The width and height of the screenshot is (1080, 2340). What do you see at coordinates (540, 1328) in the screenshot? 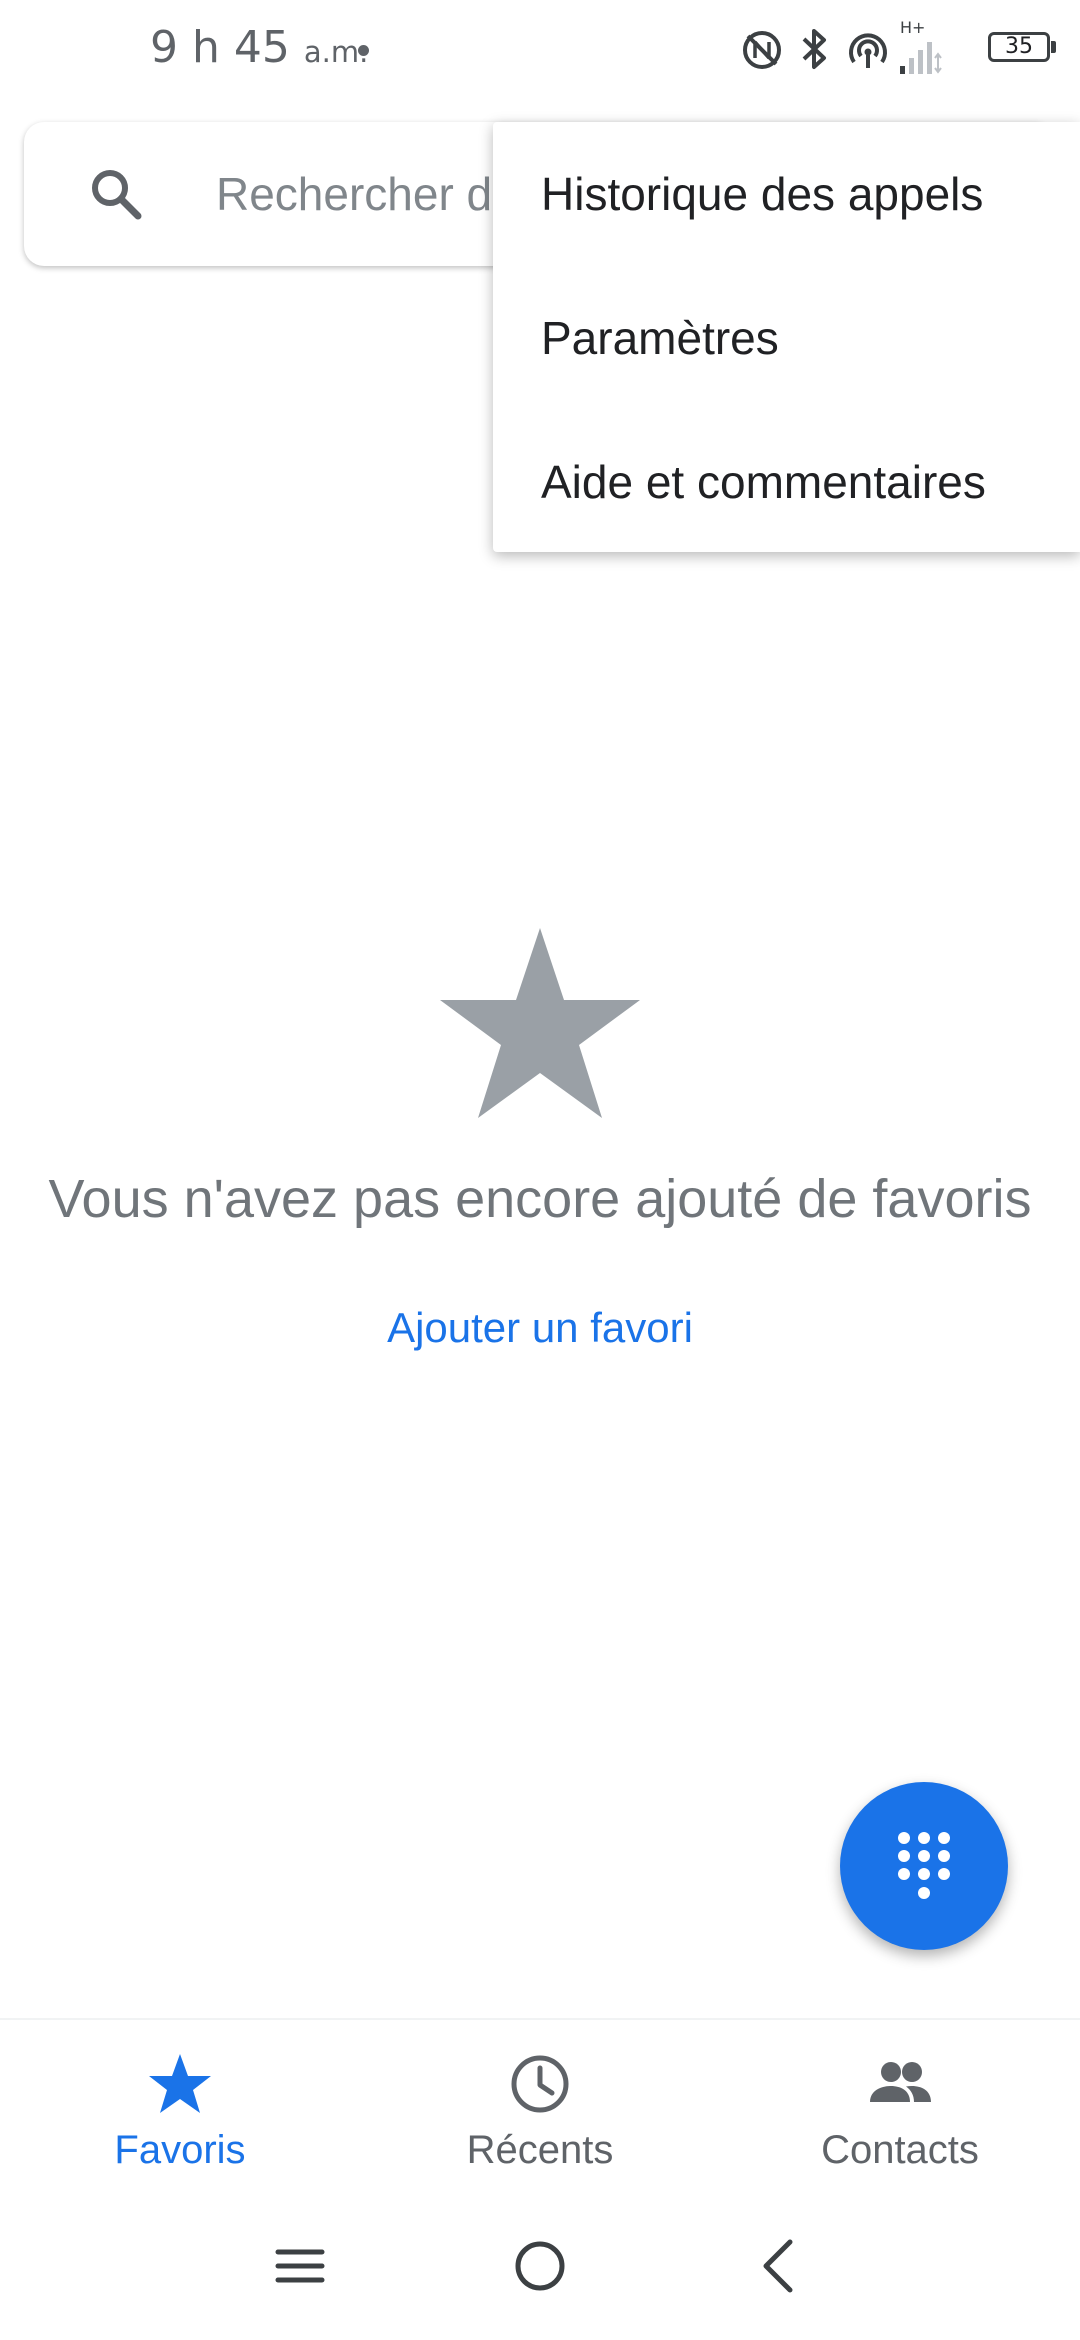
I see `add-favorite-link: Ajouter un favori` at bounding box center [540, 1328].